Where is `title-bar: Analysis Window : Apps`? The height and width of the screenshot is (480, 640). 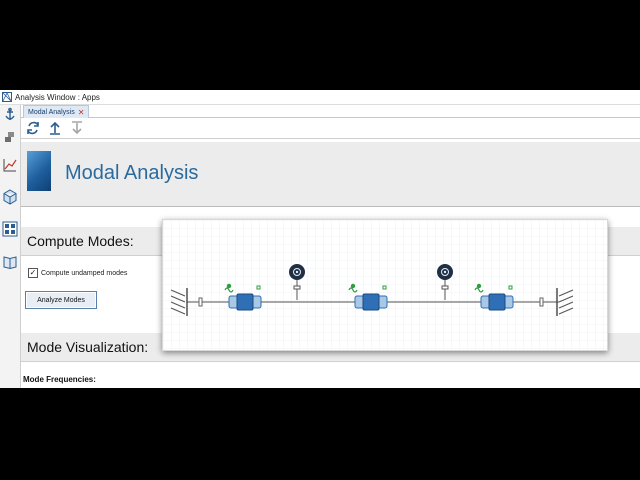
title-bar: Analysis Window : Apps is located at coordinates (320, 97).